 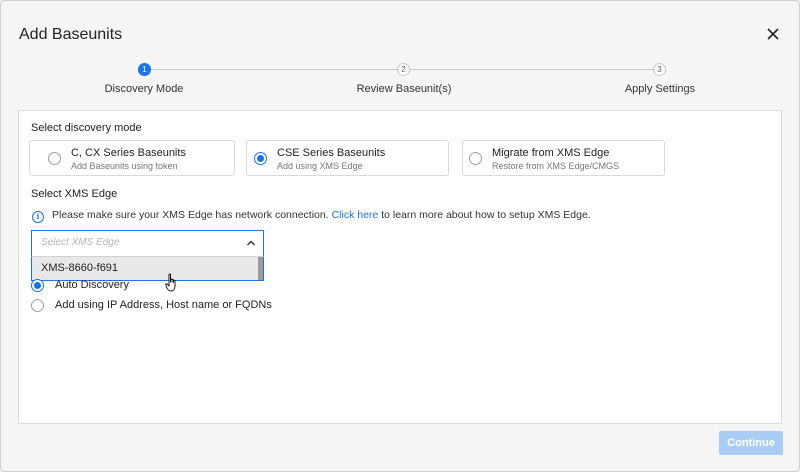 I want to click on method-radio-auto, so click(x=37, y=285).